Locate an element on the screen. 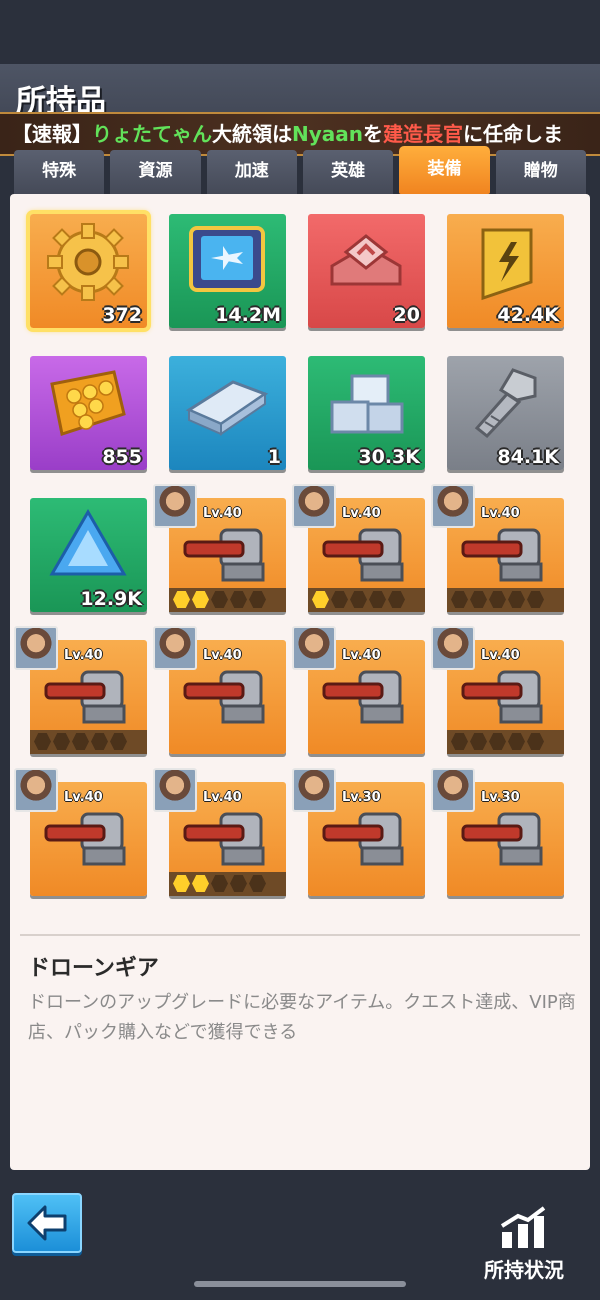 Image resolution: width=600 pixels, height=1300 pixels. holdings-status-button: 所持状況 is located at coordinates (524, 1244).